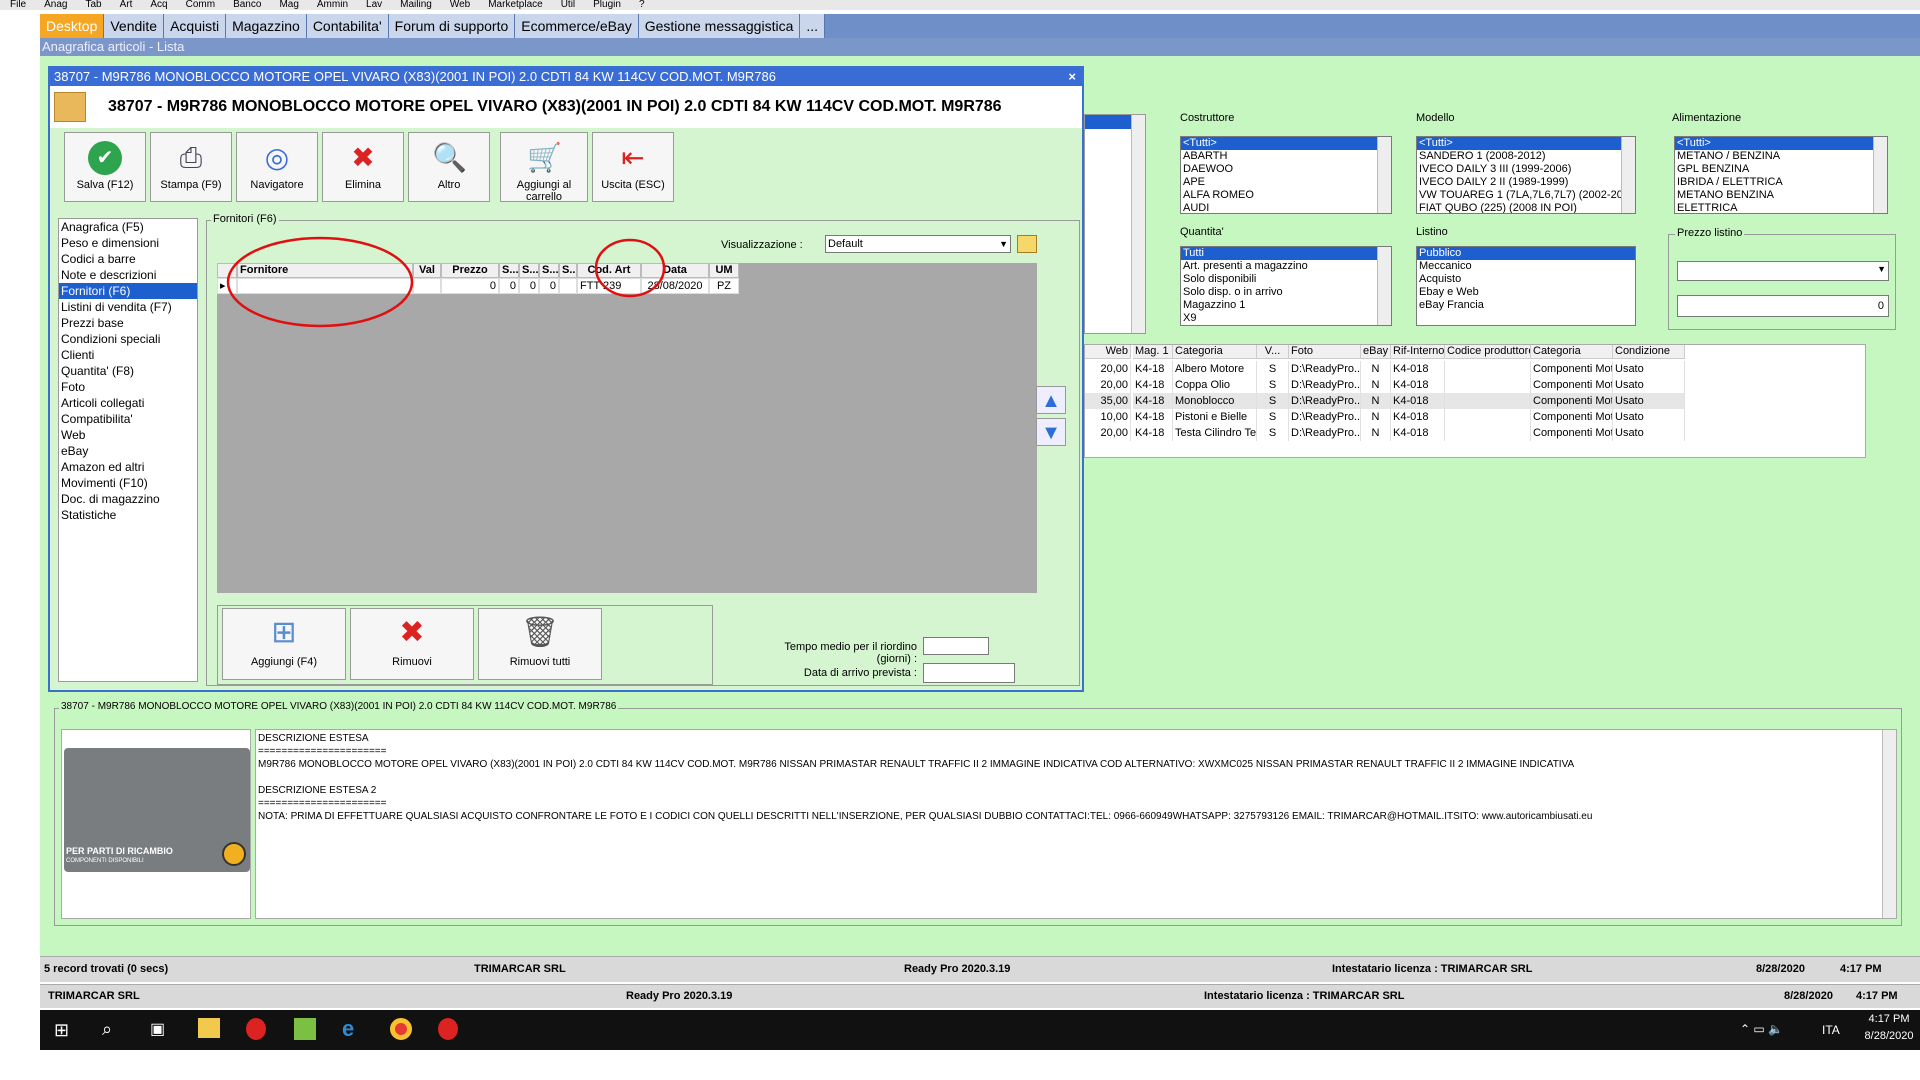 The width and height of the screenshot is (1920, 1080). I want to click on windows-taskbar: ⊞ ⌕ ▣ e ⌃ ▭ 🔈 ITA 4:17 PM 8/28/2020, so click(980, 1030).